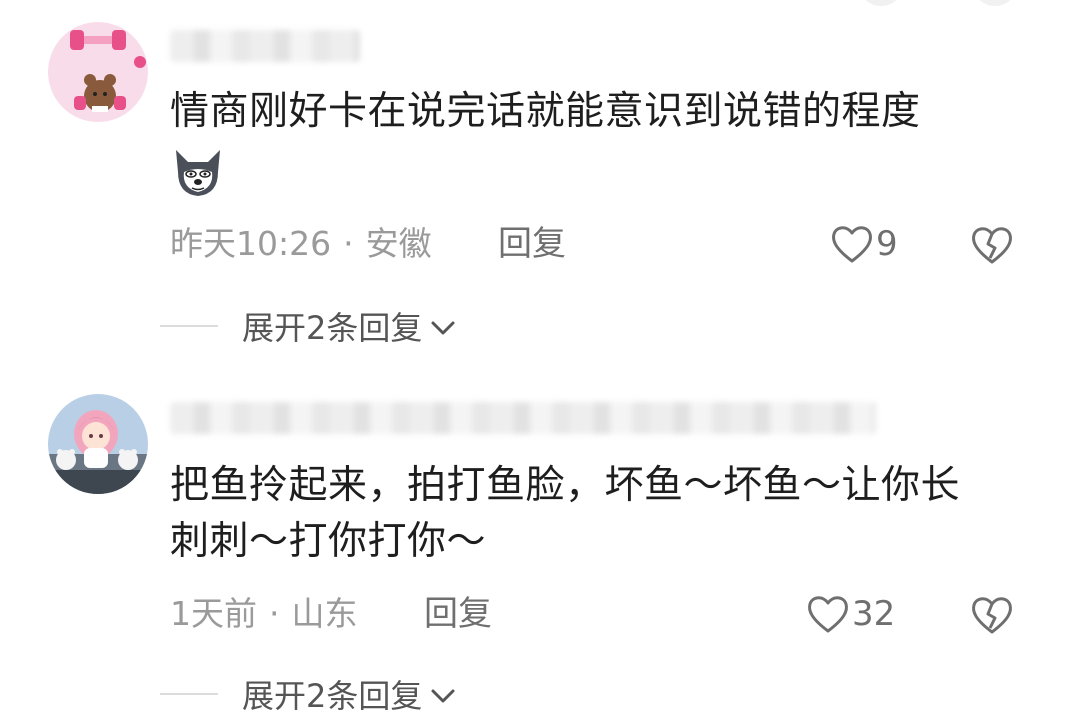 This screenshot has height=717, width=1070. What do you see at coordinates (398, 243) in the screenshot?
I see `comment-location: 安徽` at bounding box center [398, 243].